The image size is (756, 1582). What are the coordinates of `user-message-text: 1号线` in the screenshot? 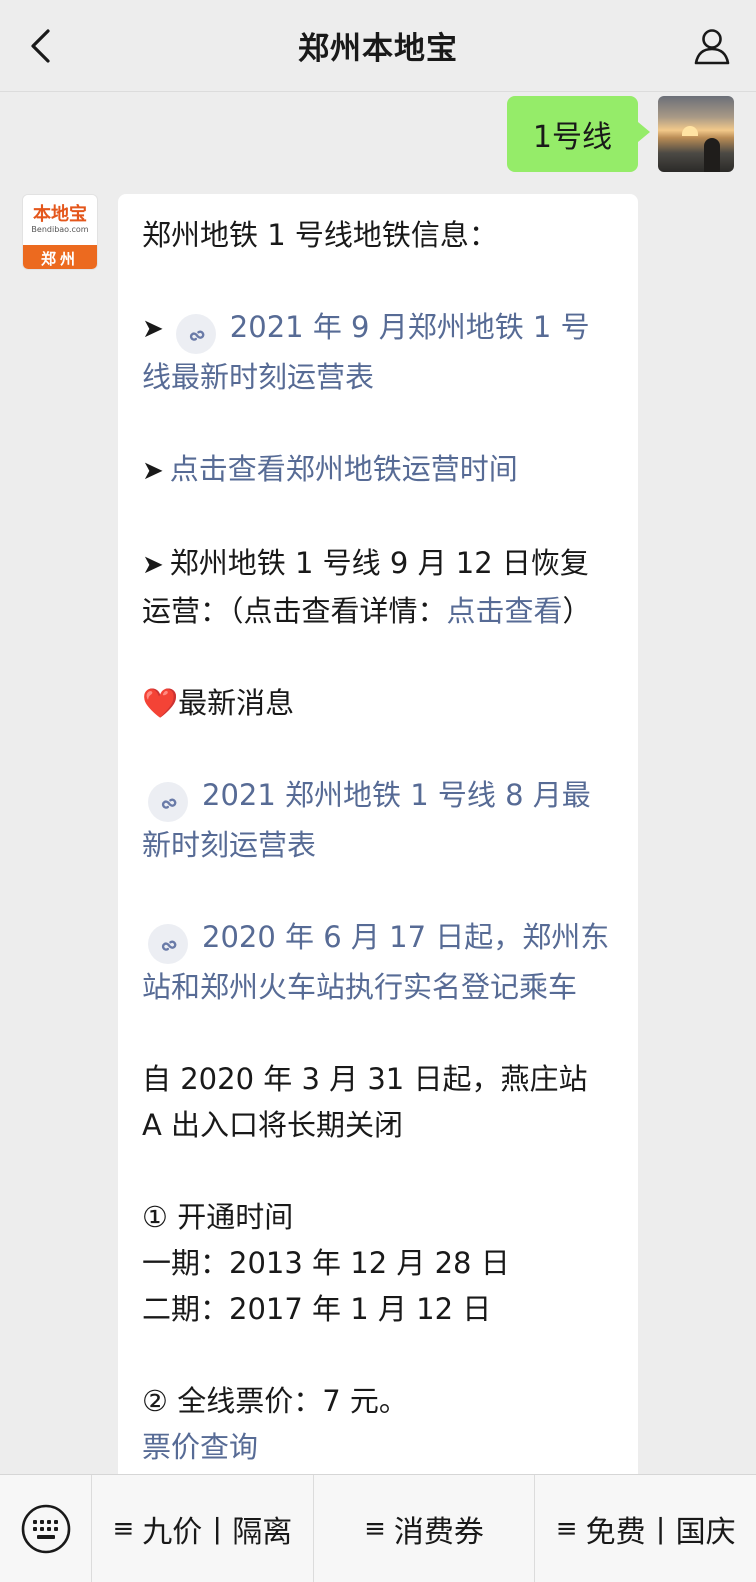 It's located at (572, 137).